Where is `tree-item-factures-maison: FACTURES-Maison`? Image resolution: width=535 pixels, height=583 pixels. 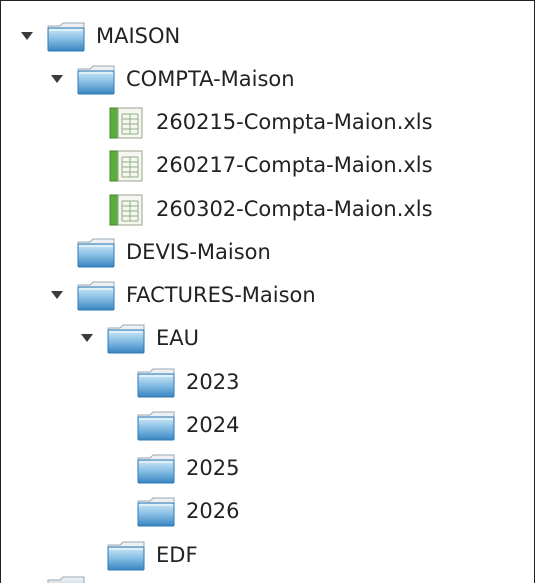
tree-item-factures-maison: FACTURES-Maison is located at coordinates (267, 296).